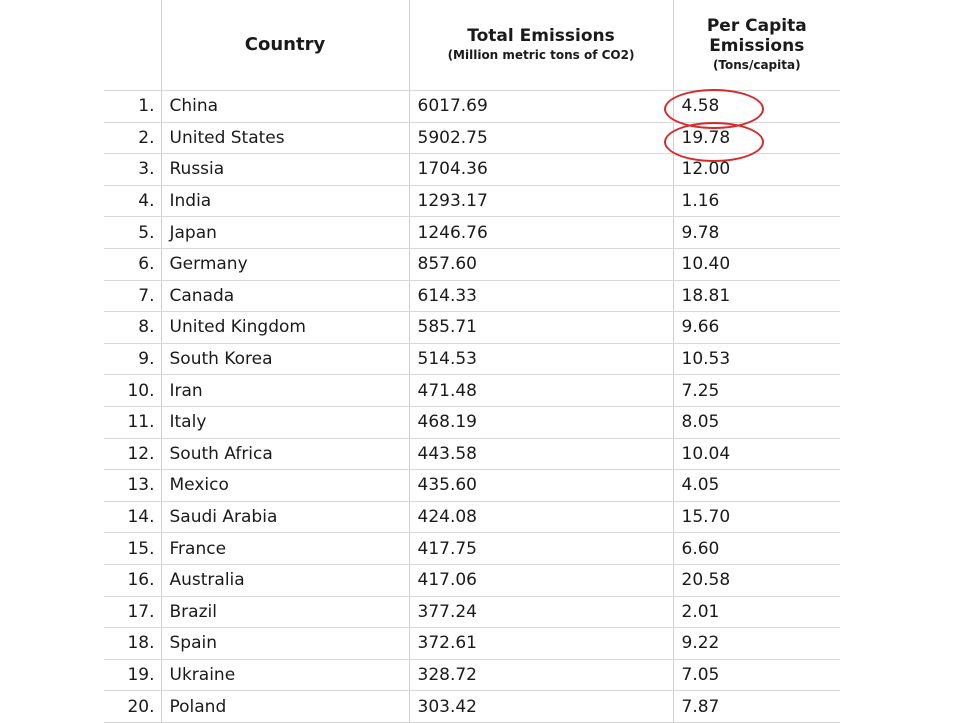  What do you see at coordinates (756, 517) in the screenshot?
I see `per-capita-cell: 15.70` at bounding box center [756, 517].